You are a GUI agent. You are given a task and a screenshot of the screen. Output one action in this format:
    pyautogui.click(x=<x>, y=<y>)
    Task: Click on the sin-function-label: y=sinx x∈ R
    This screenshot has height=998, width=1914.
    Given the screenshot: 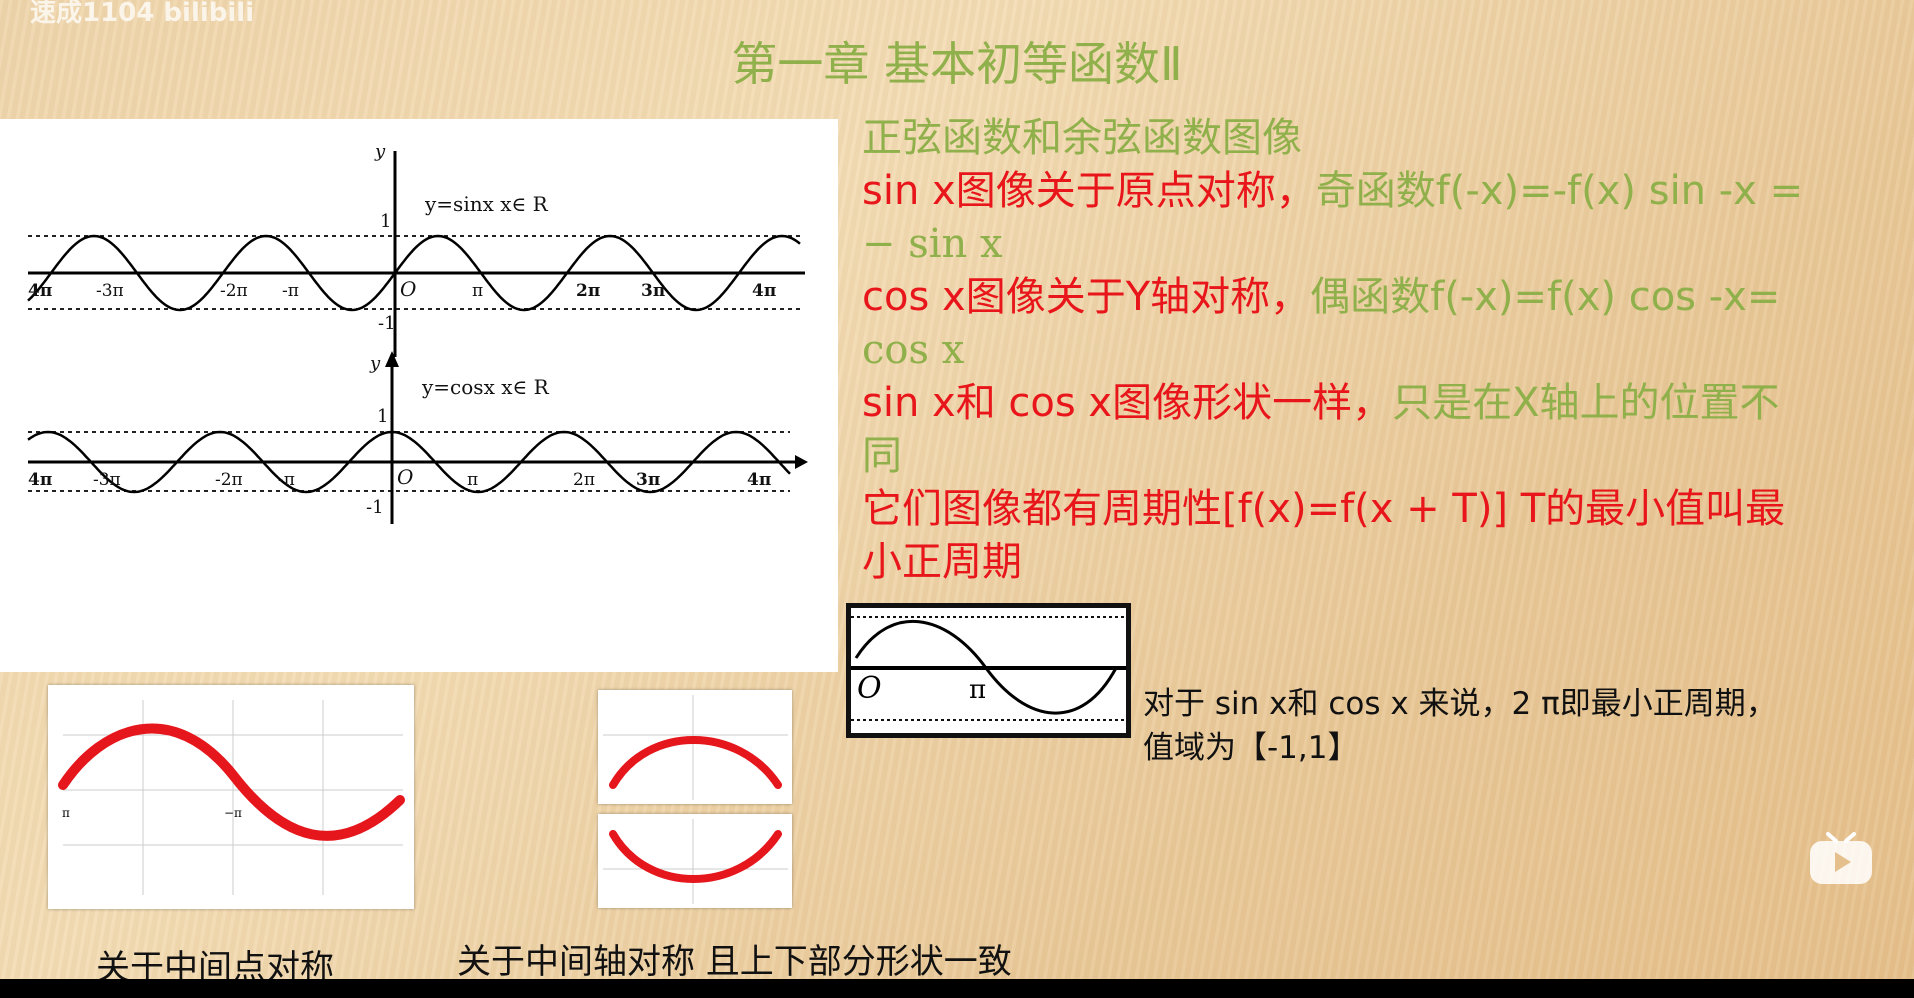 What is the action you would take?
    pyautogui.click(x=486, y=204)
    